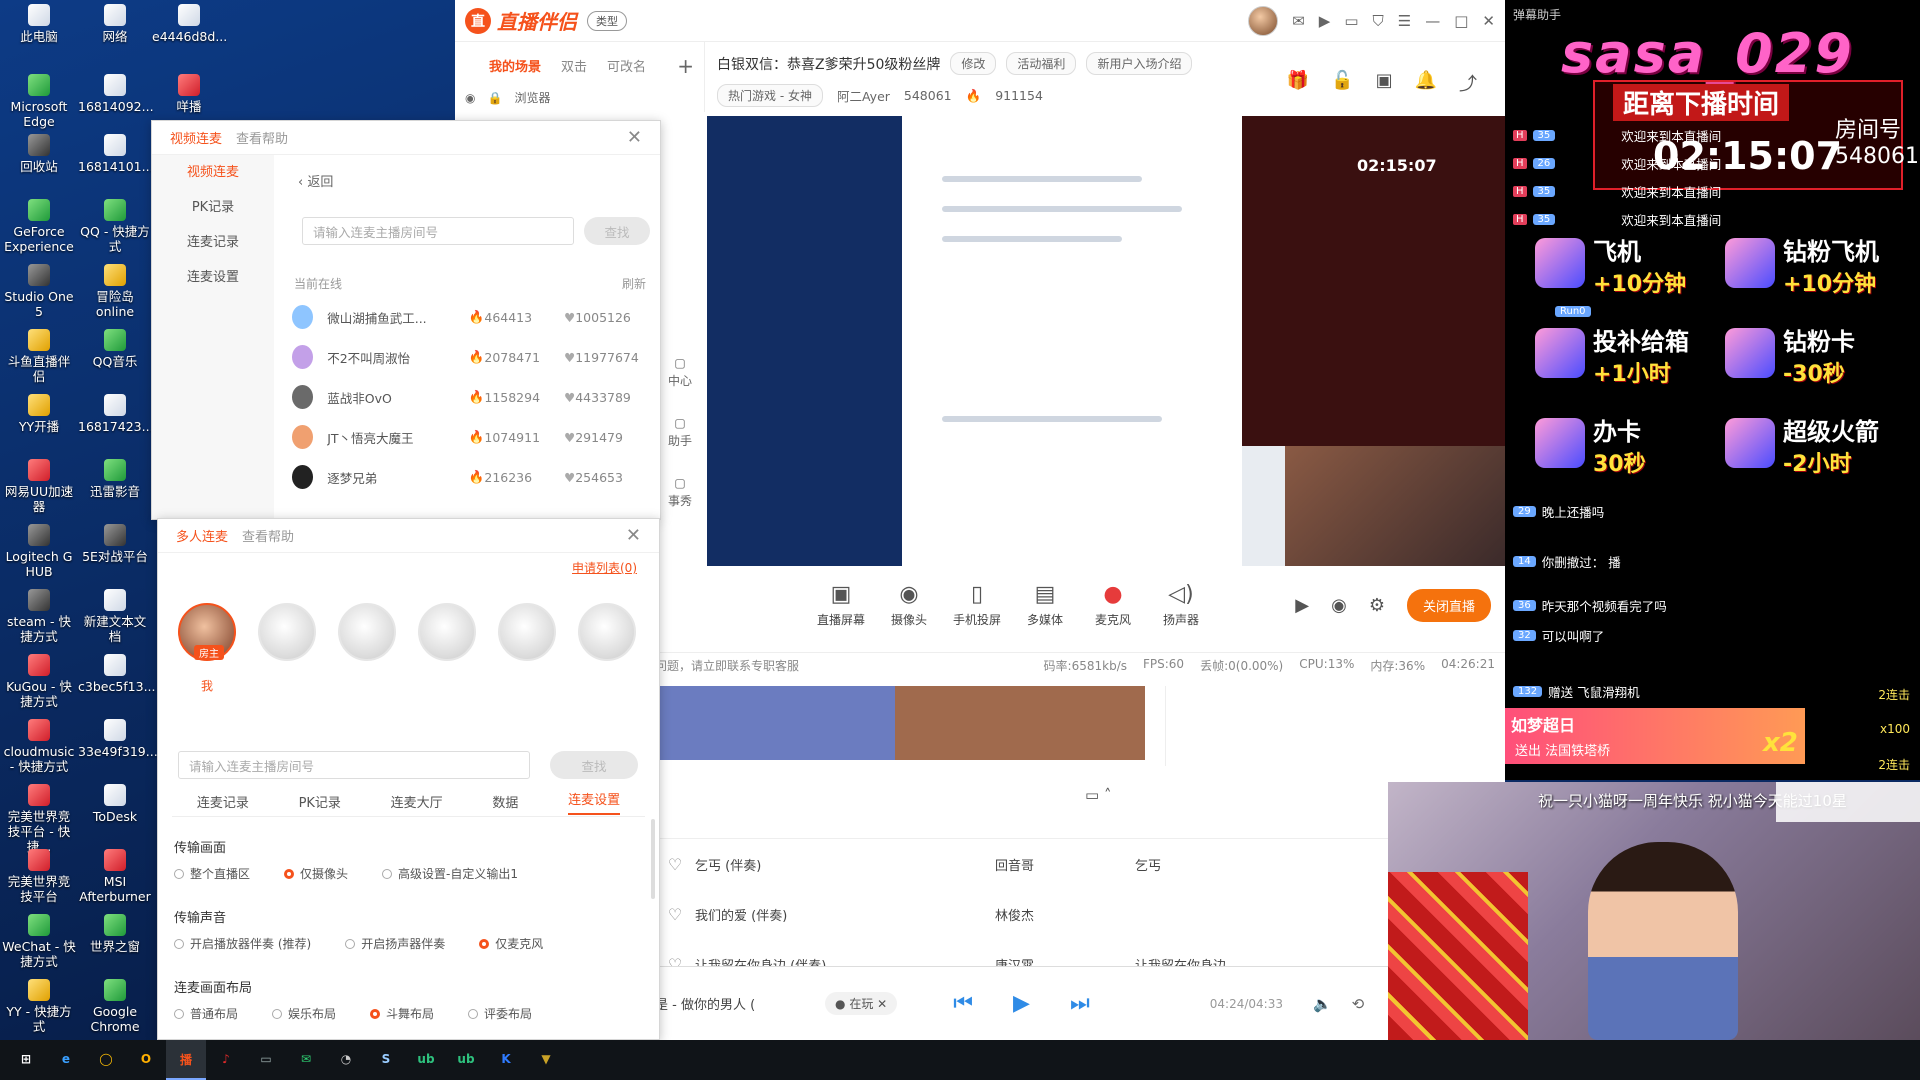  I want to click on activity-button: 活动福利, so click(1041, 63).